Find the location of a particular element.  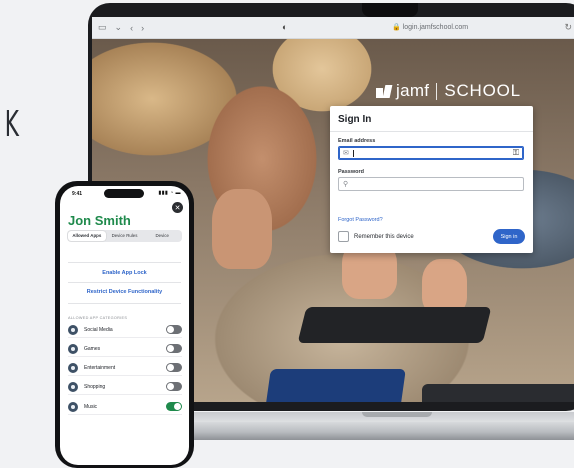

status-bar: 9:41 ▮▮▮ ◔ ▬ is located at coordinates (124, 193).